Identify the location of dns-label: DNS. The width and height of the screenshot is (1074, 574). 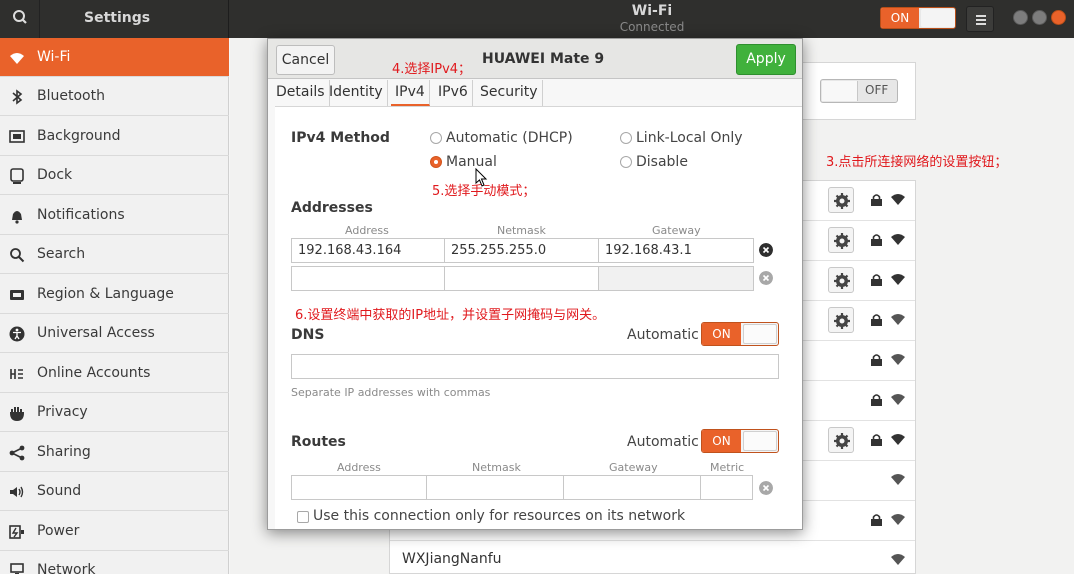
(308, 335).